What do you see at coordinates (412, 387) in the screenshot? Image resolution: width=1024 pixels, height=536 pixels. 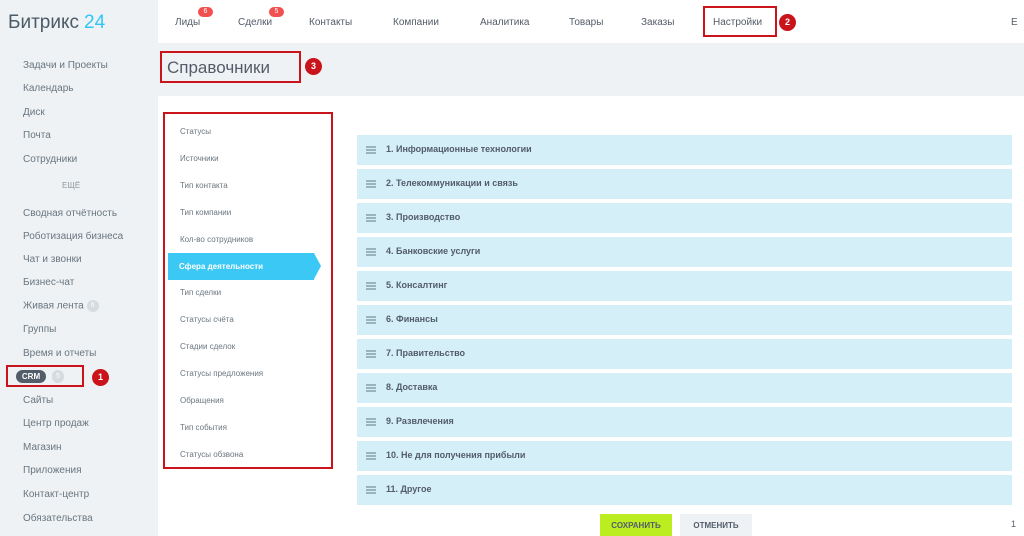 I see `value-label: 8. Доставка` at bounding box center [412, 387].